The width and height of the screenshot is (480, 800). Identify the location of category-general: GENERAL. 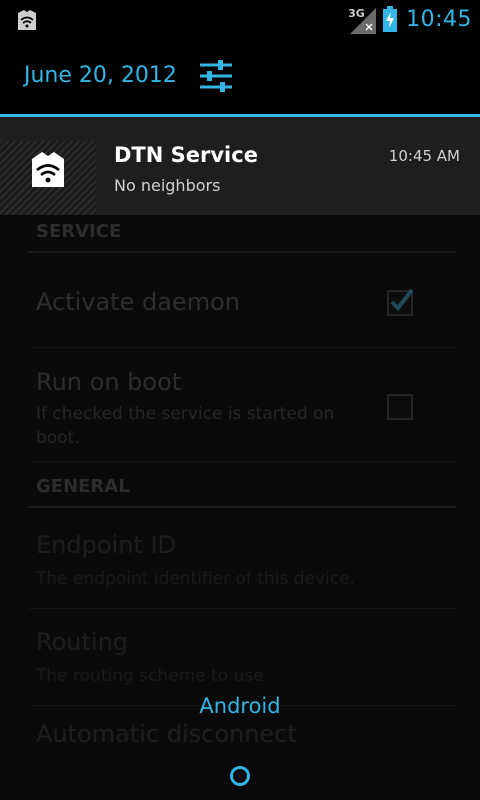
(83, 486).